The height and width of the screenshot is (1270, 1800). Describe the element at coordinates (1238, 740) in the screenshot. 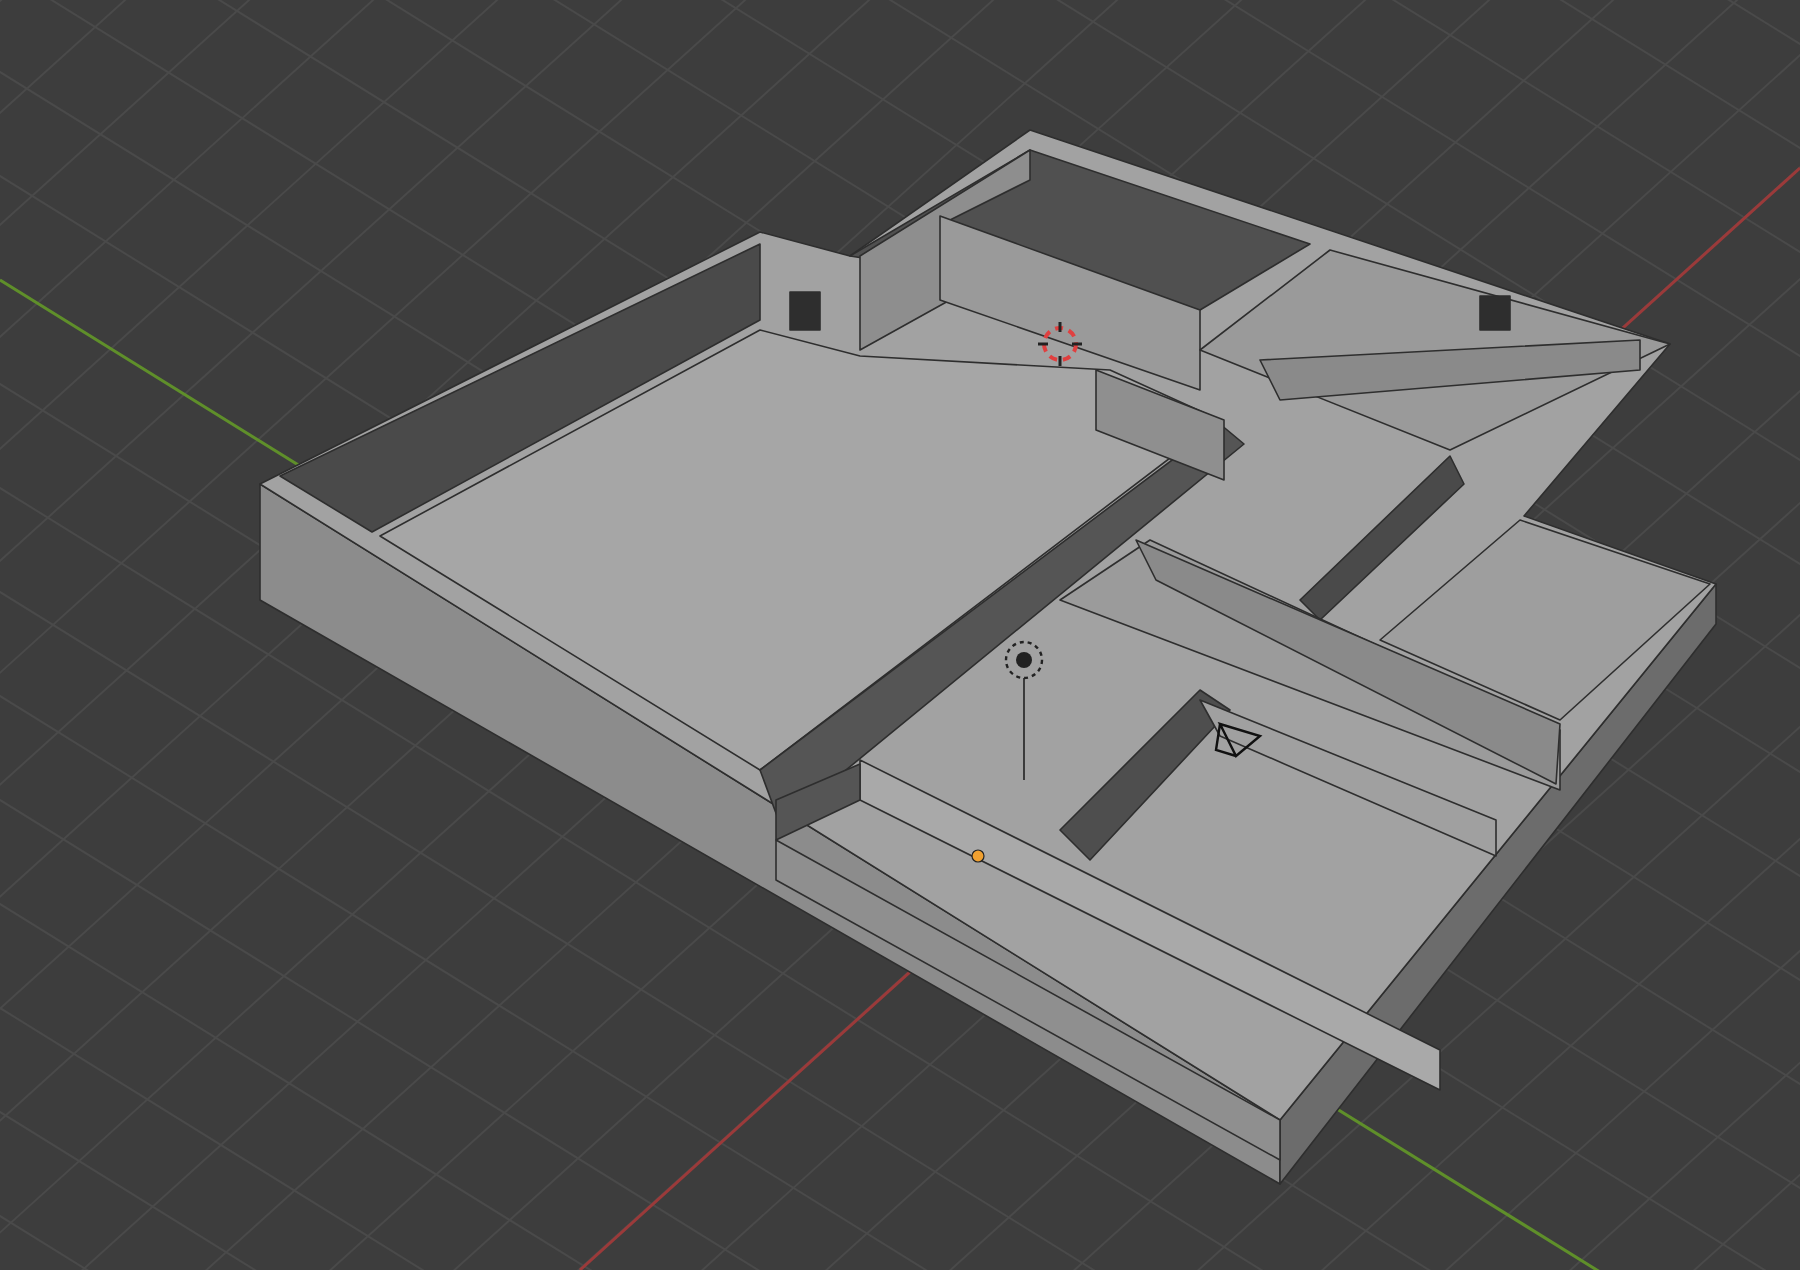

I see `camera-icon` at that location.